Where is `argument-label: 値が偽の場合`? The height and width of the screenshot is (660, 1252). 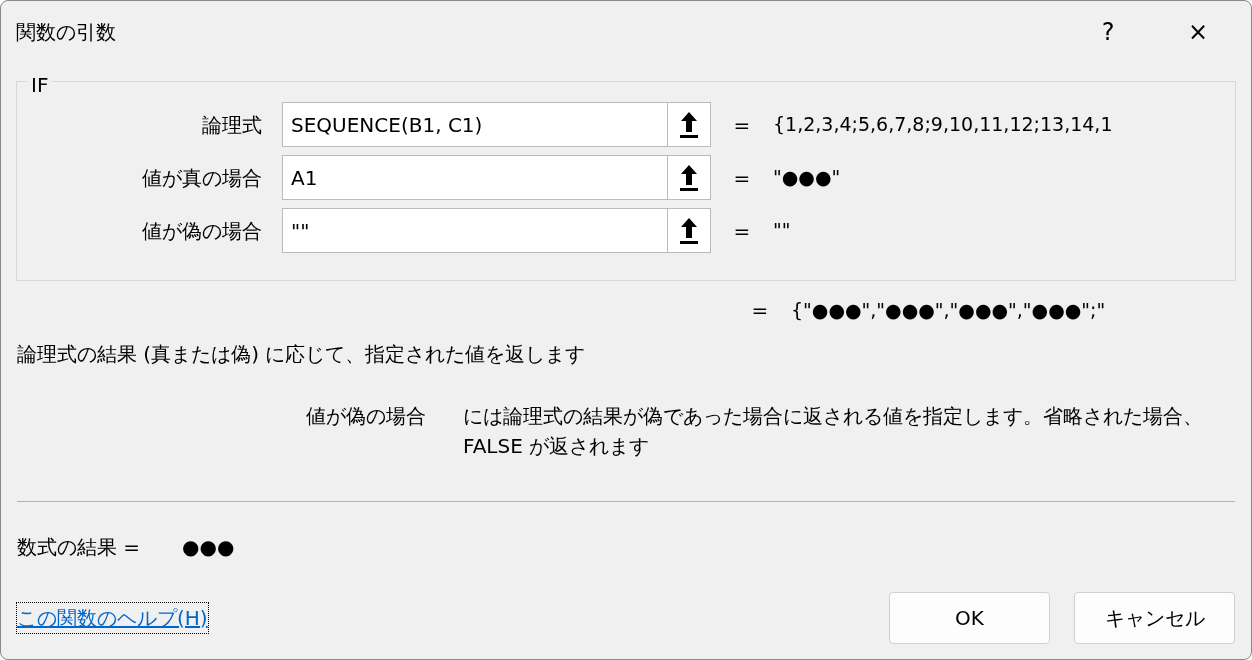
argument-label: 値が偽の場合 is located at coordinates (202, 231).